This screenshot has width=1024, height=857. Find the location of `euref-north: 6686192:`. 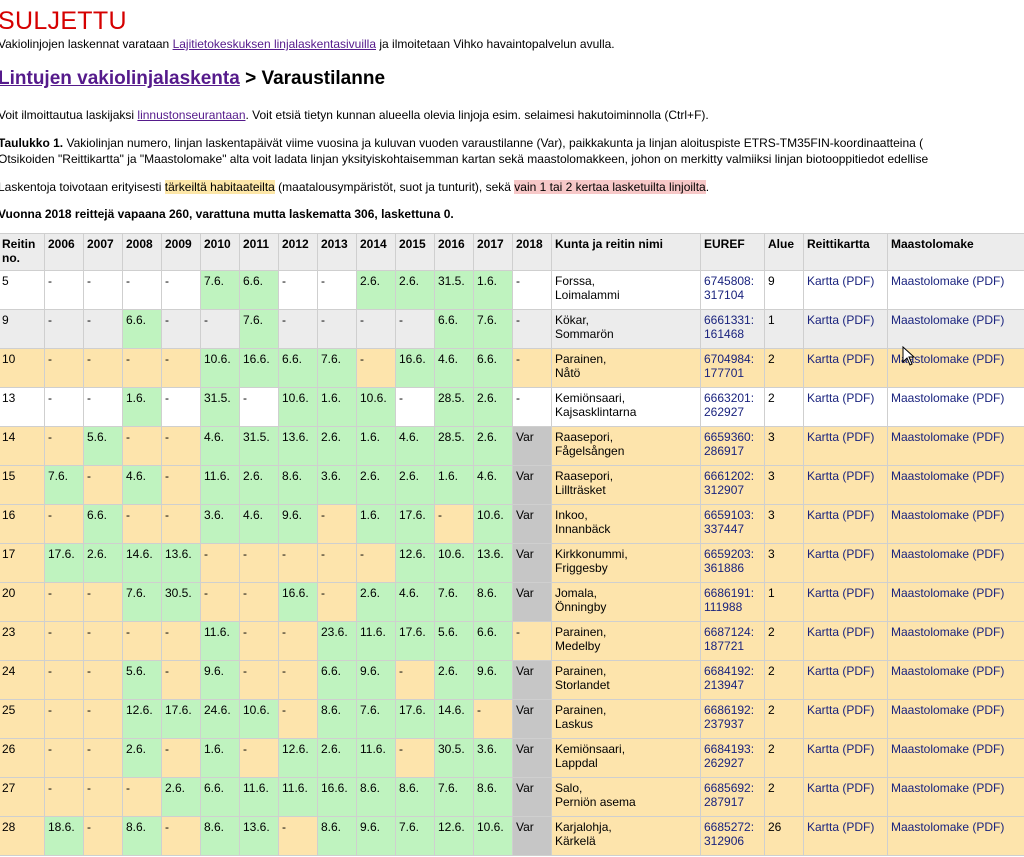

euref-north: 6686192: is located at coordinates (729, 710).